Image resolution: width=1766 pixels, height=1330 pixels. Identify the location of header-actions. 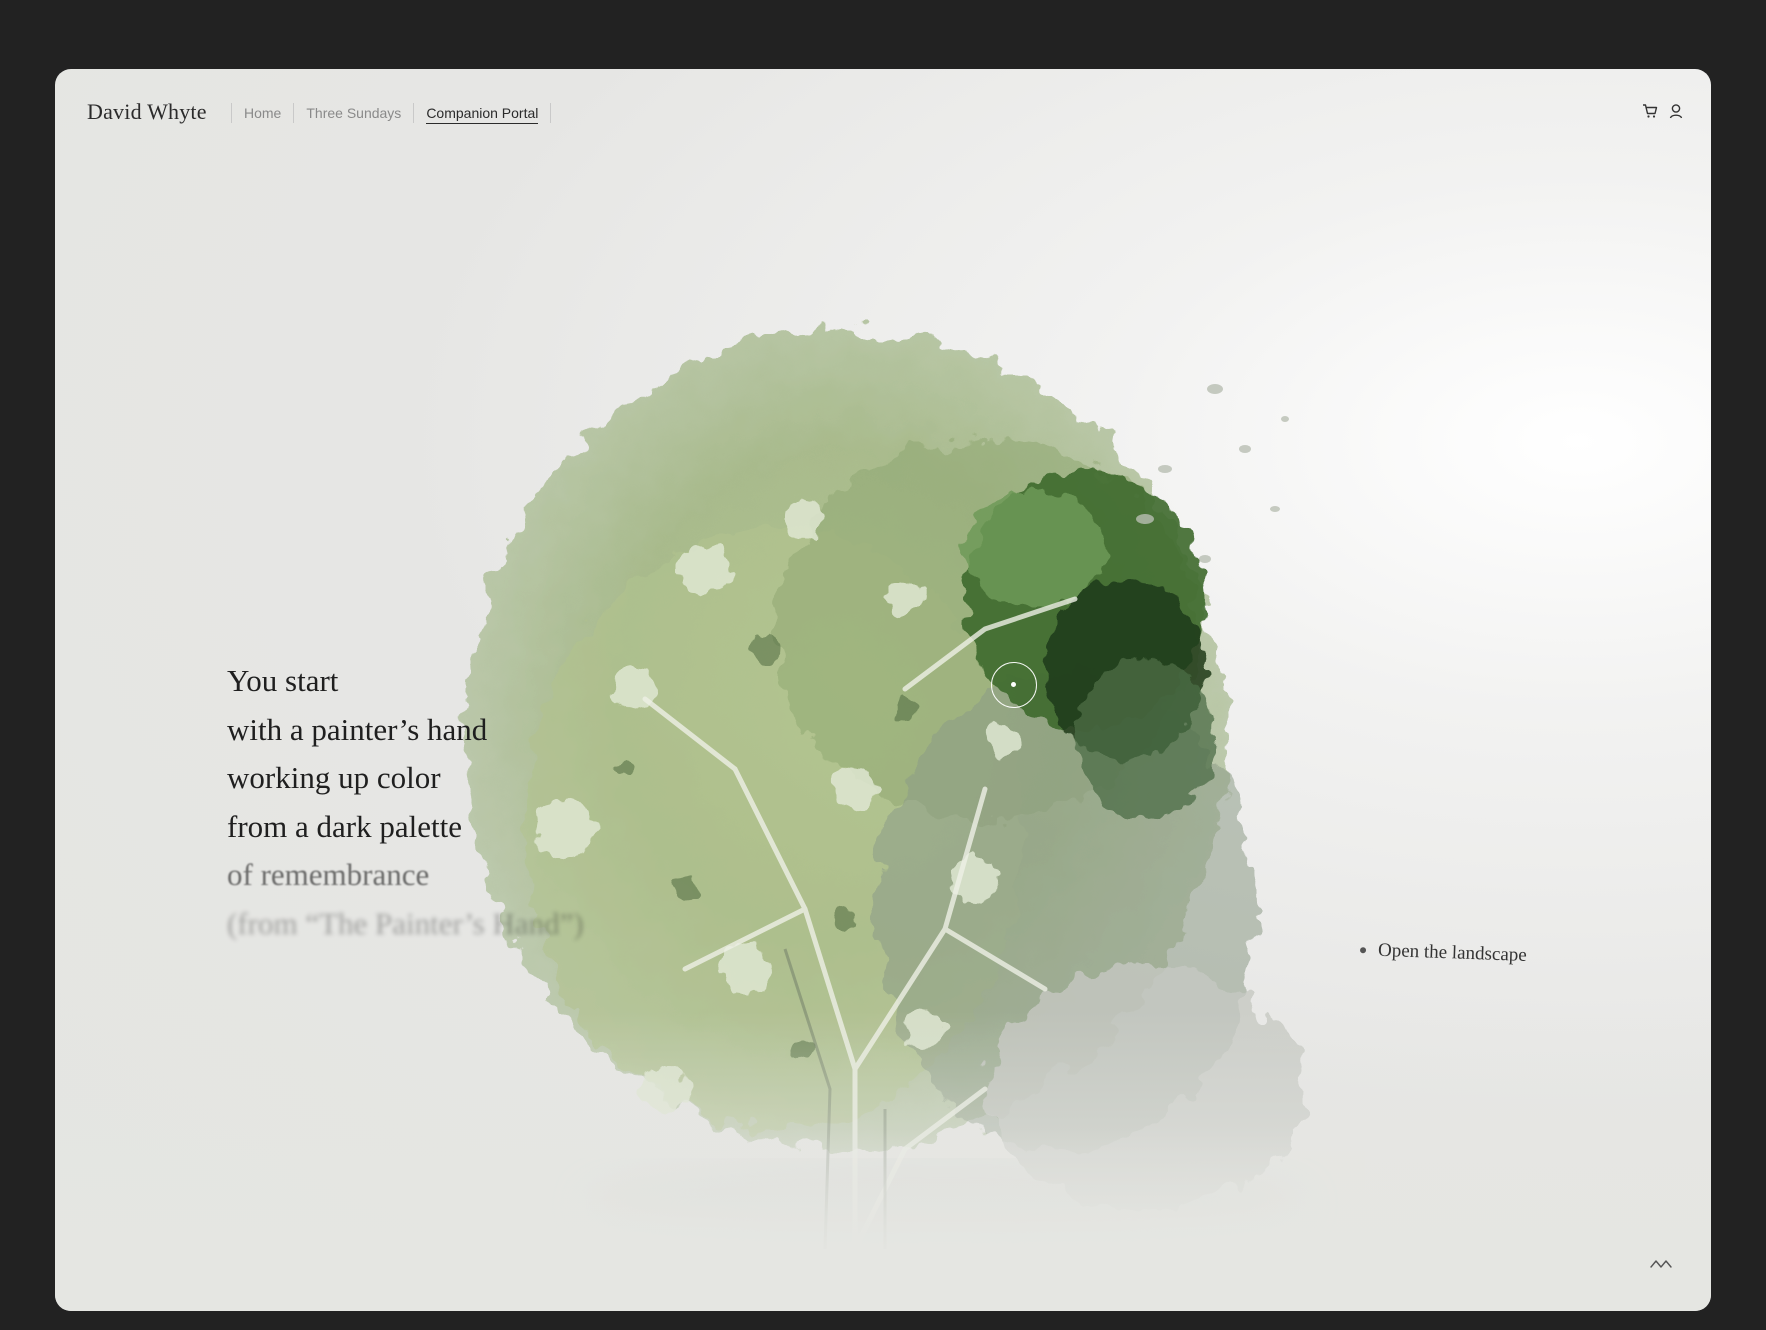
(1663, 111).